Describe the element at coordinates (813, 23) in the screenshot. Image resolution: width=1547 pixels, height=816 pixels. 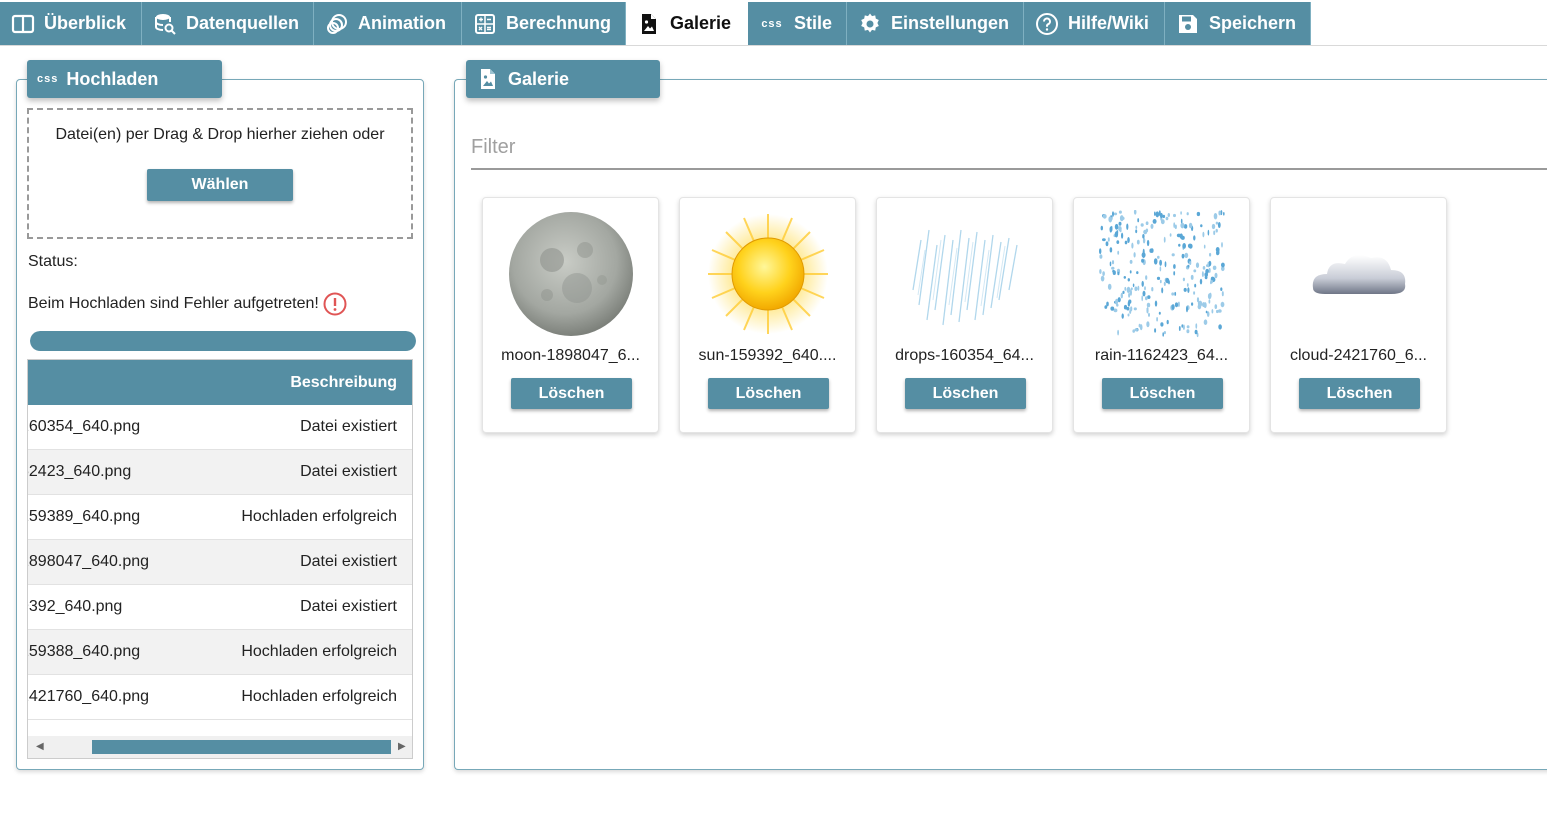
I see `tab-label: Stile` at that location.